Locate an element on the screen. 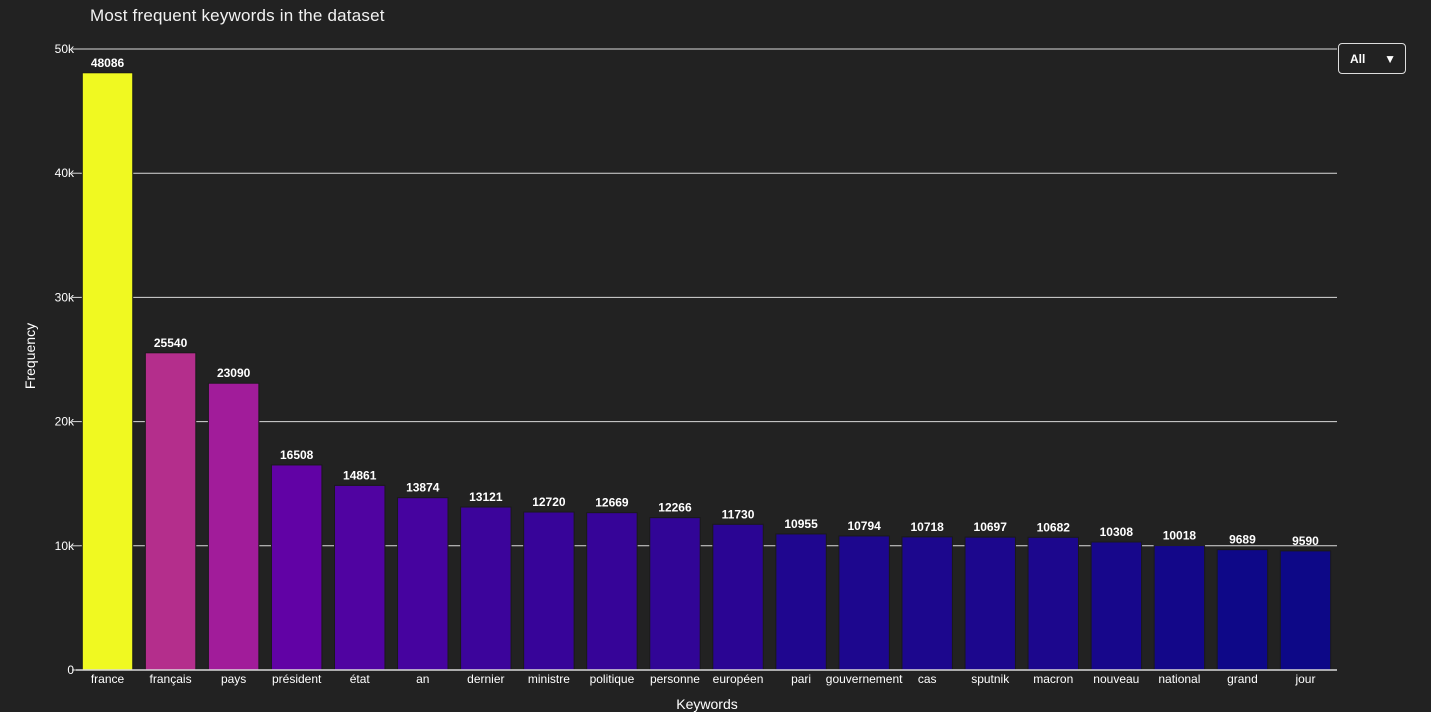 This screenshot has height=712, width=1431. y-tick-label: 40k is located at coordinates (65, 173).